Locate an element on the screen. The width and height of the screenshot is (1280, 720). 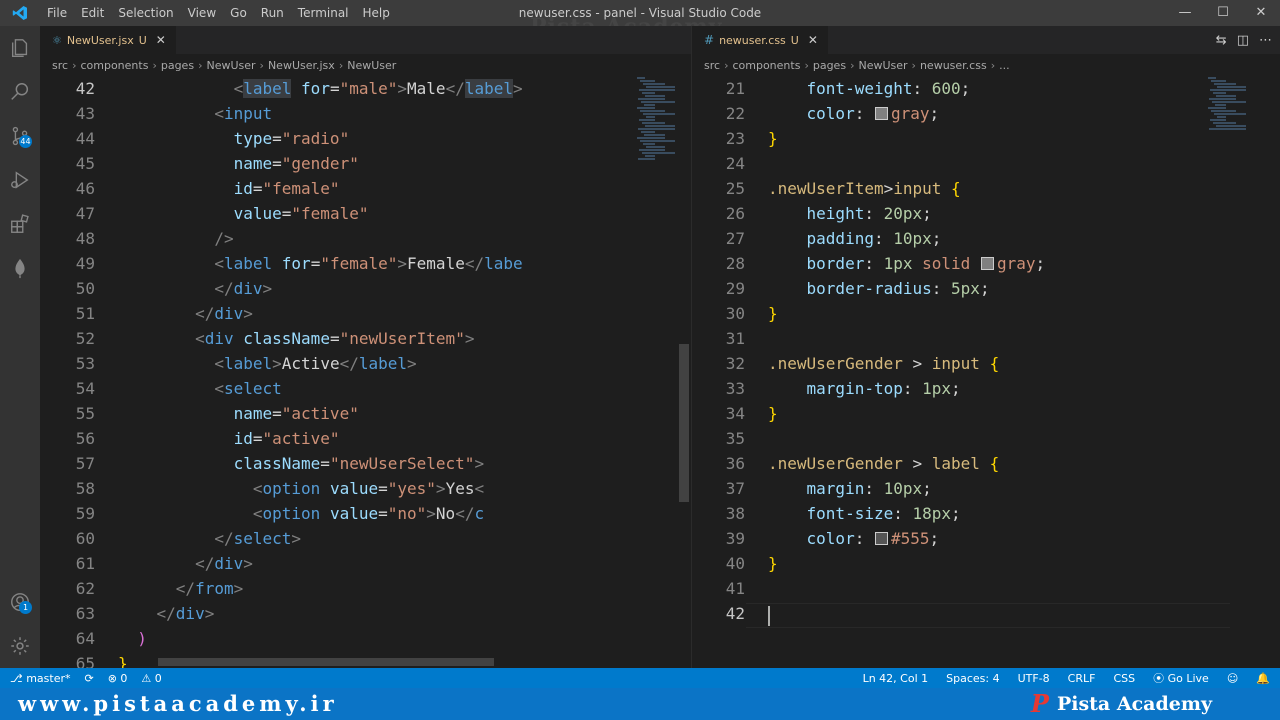
code-line: 42 <label for="male">Male</label> is located at coordinates (365, 88).